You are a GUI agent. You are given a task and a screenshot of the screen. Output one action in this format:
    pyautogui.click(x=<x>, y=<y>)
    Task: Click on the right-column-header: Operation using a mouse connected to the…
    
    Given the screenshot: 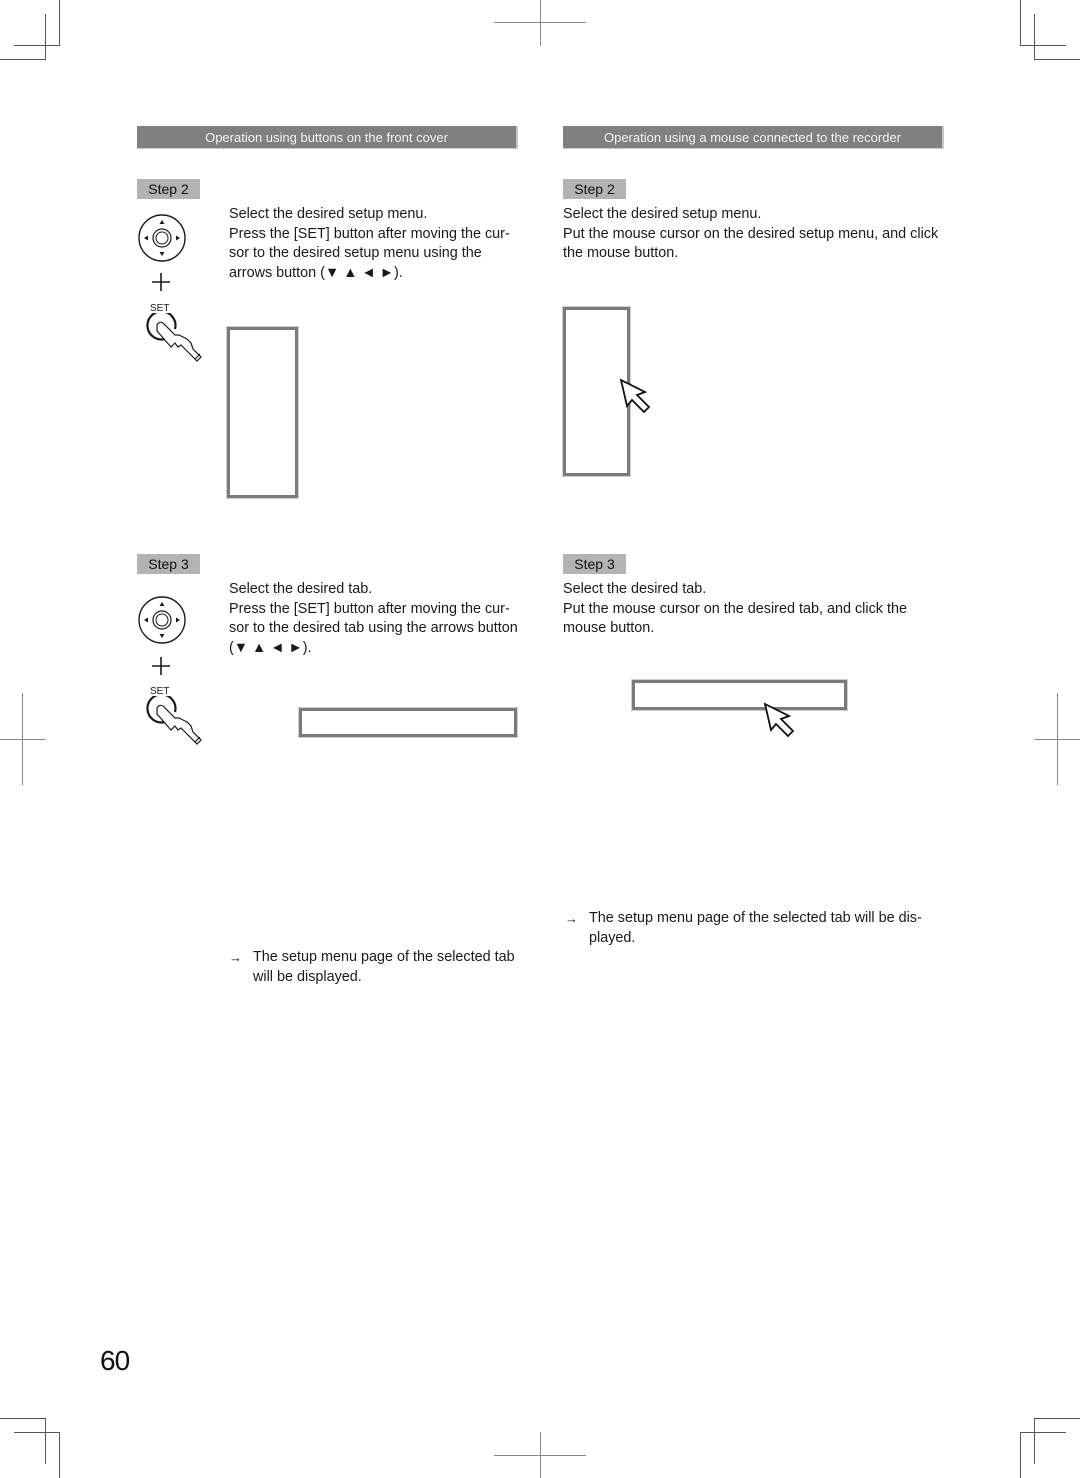 What is the action you would take?
    pyautogui.click(x=753, y=137)
    